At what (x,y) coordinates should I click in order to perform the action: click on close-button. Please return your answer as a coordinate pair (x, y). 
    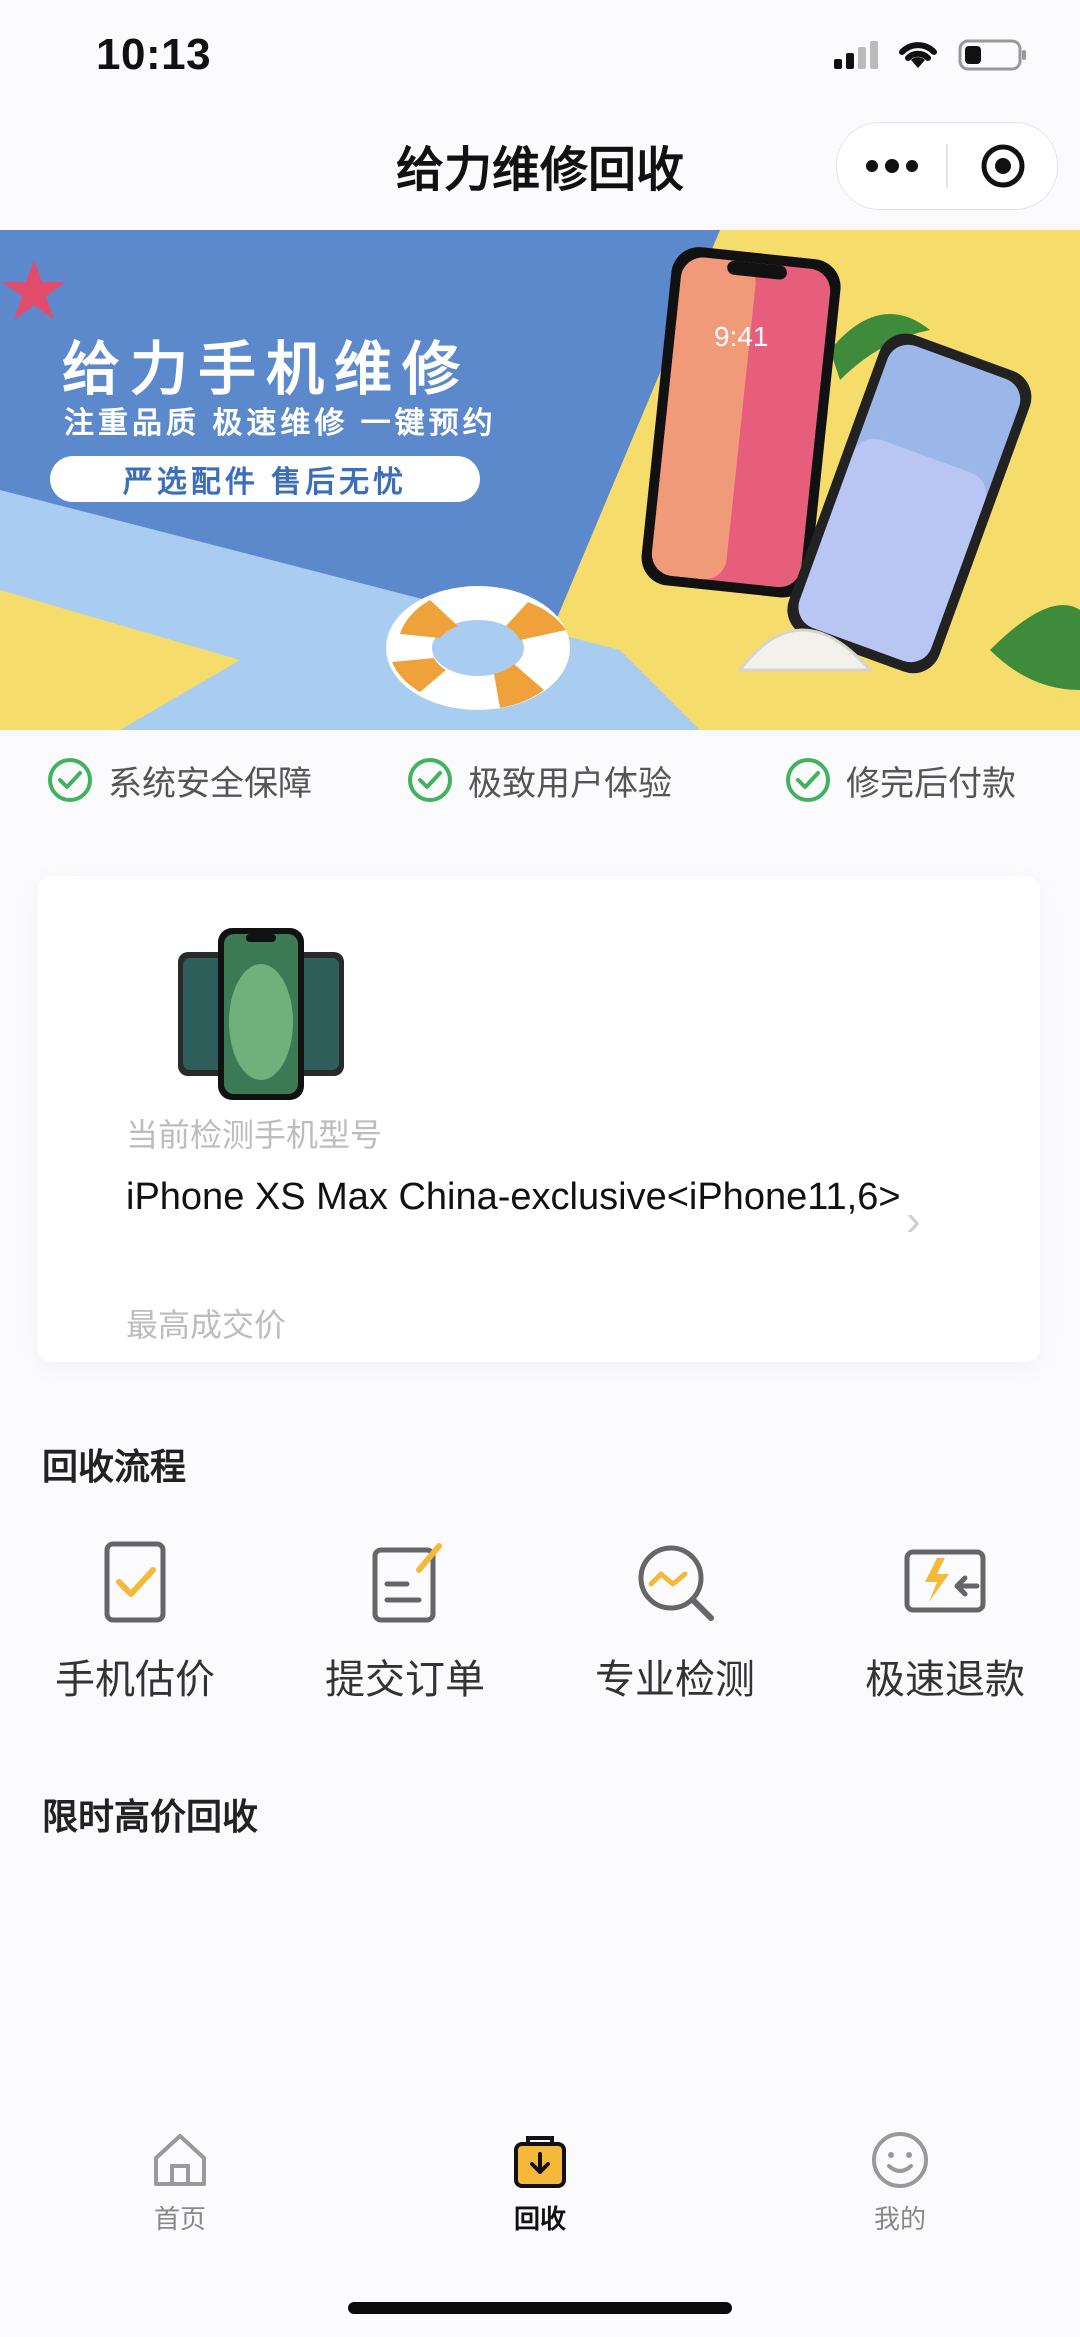
    Looking at the image, I should click on (1002, 166).